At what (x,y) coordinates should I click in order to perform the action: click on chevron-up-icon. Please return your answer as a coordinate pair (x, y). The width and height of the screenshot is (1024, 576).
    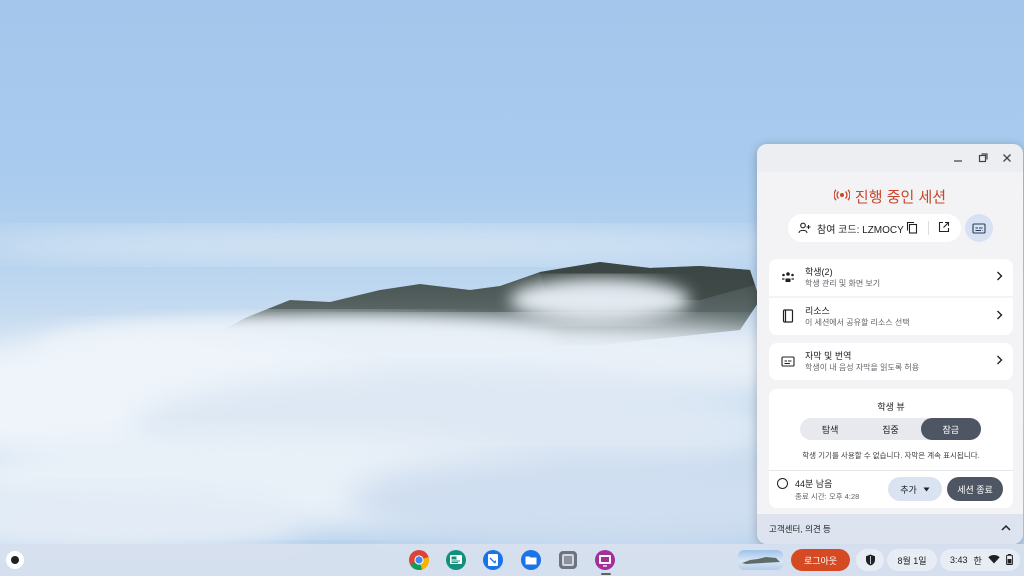
    Looking at the image, I should click on (1006, 528).